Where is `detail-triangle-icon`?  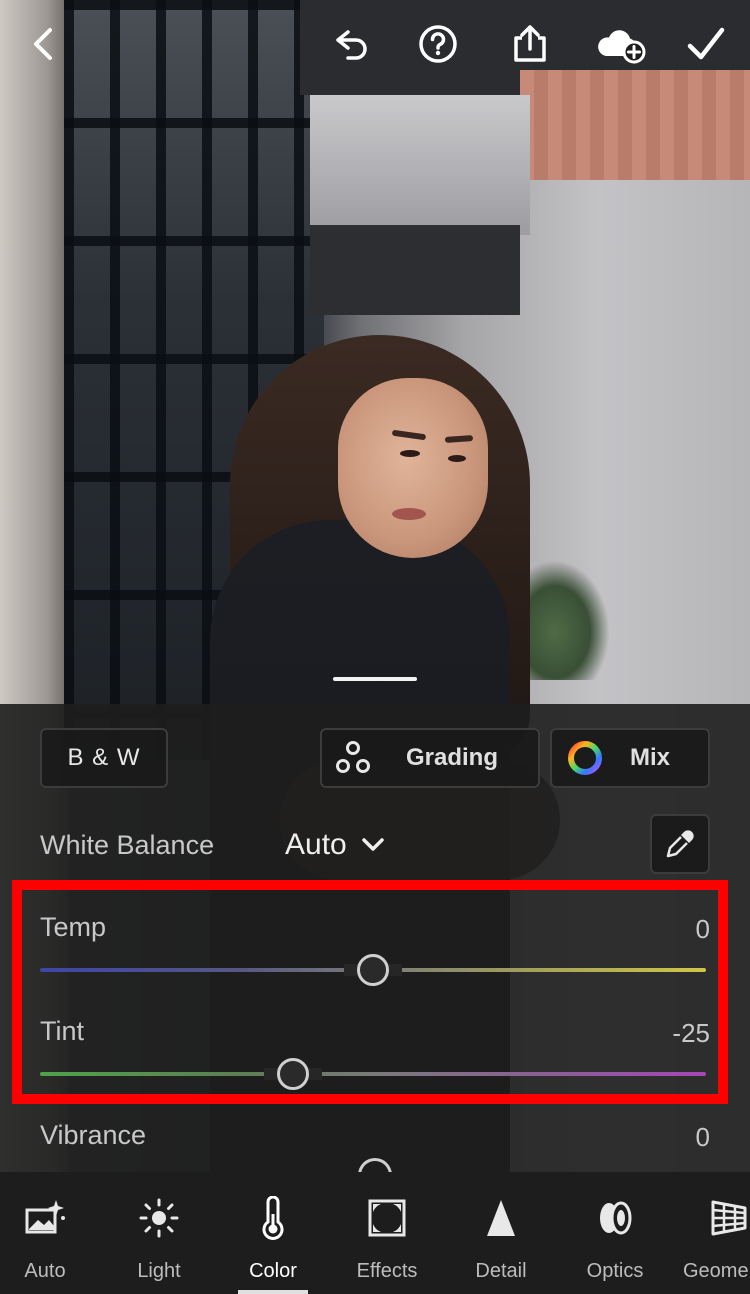
detail-triangle-icon is located at coordinates (501, 1218).